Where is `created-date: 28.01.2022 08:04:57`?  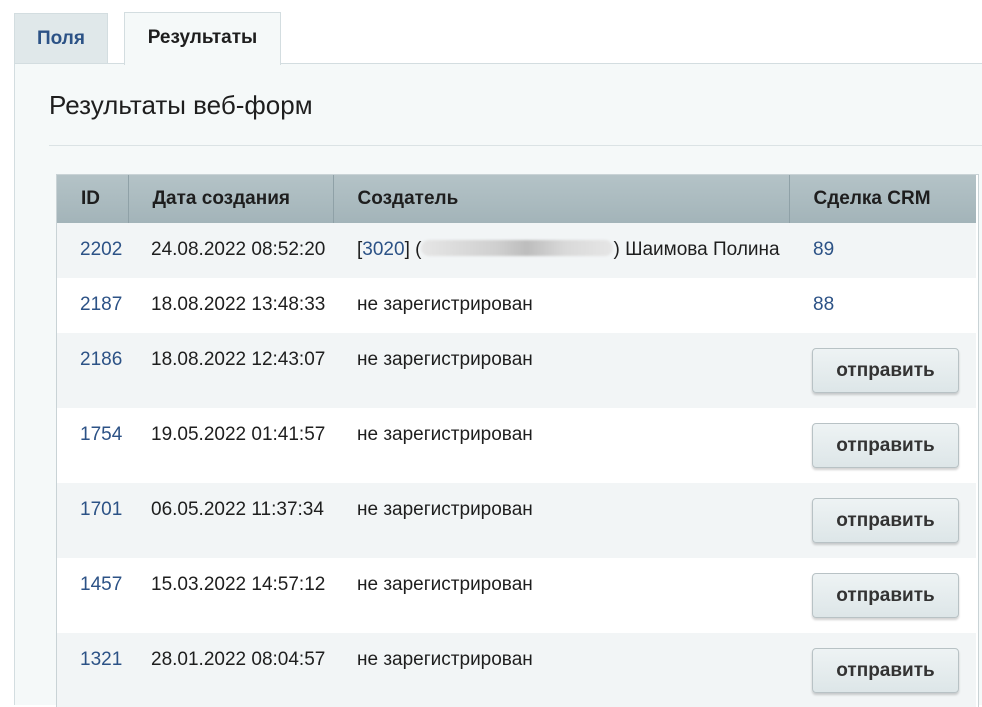
created-date: 28.01.2022 08:04:57 is located at coordinates (238, 659).